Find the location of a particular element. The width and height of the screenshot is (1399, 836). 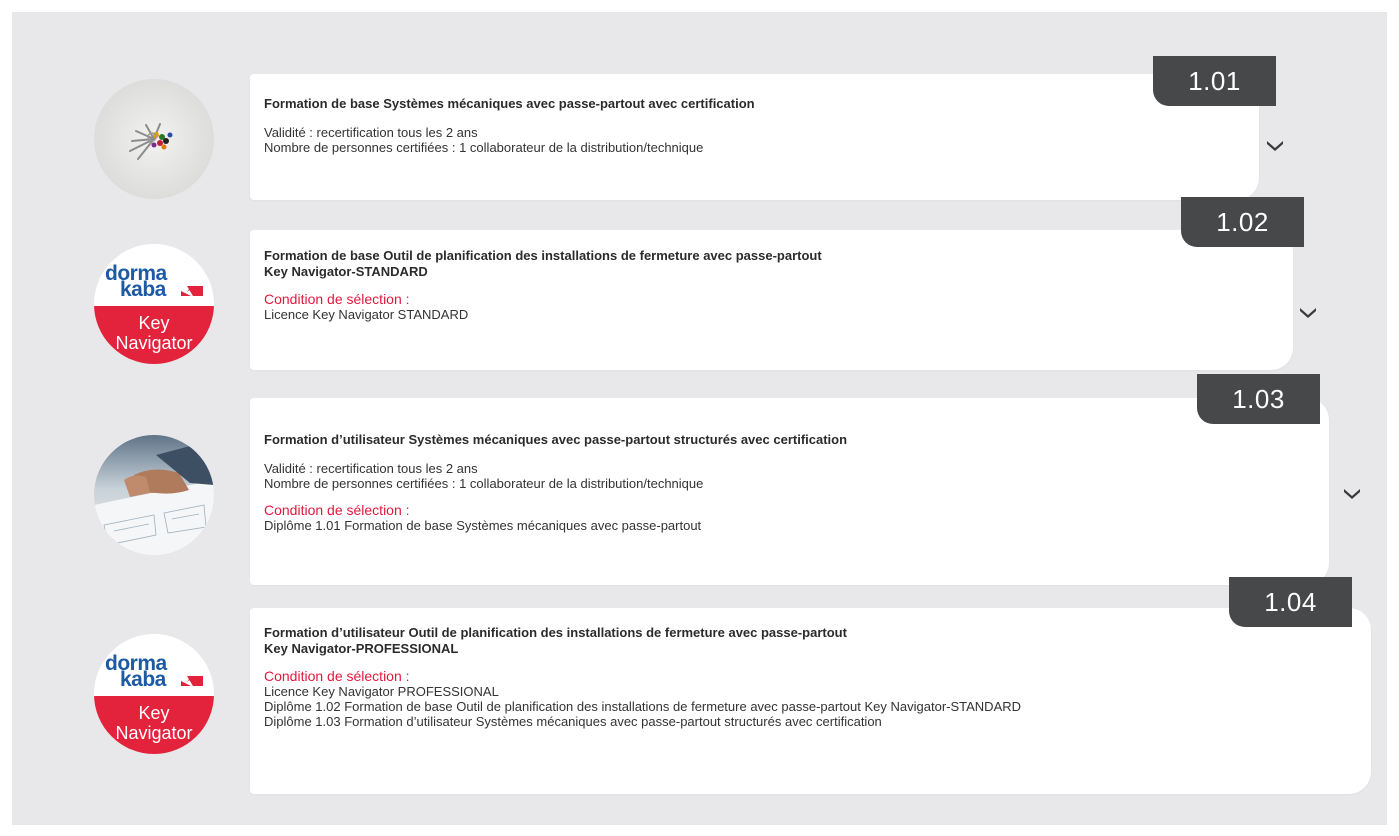

course-code-badge: 1.01 is located at coordinates (1214, 81).